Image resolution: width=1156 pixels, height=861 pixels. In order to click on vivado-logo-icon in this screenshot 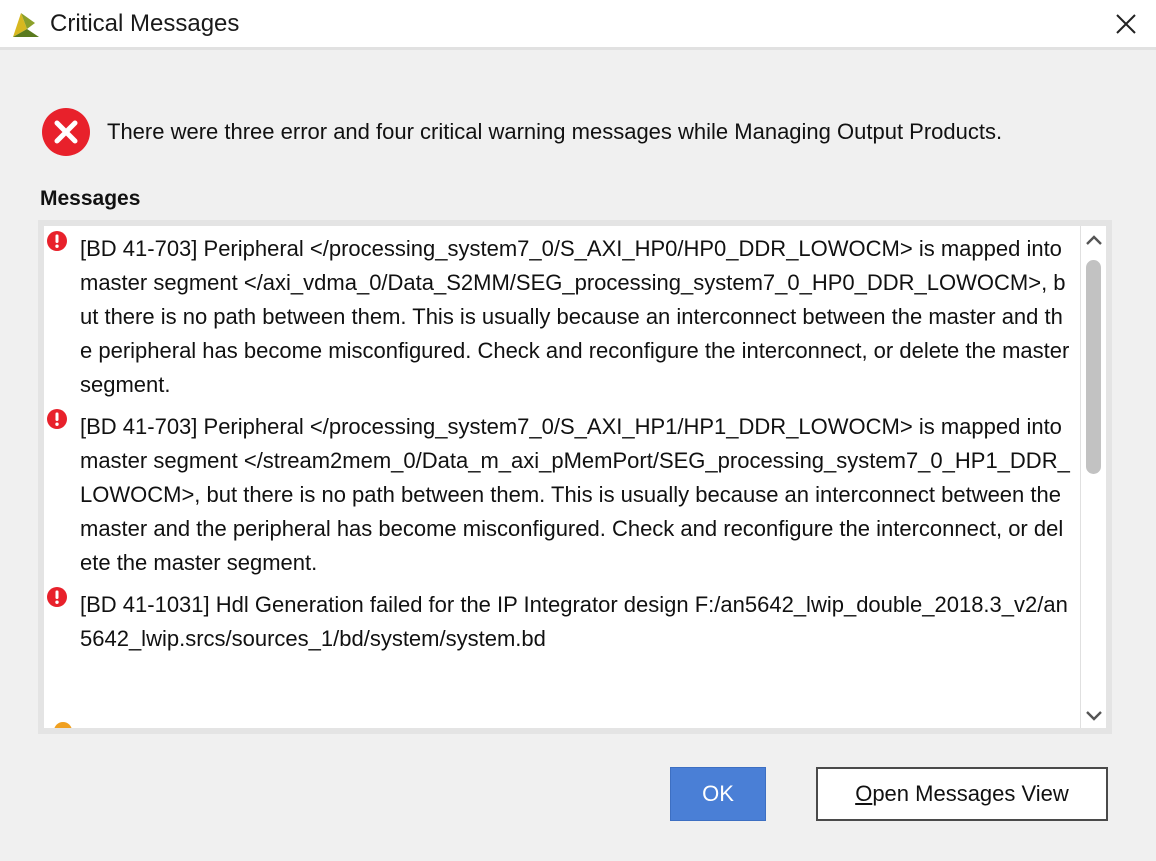, I will do `click(26, 25)`.